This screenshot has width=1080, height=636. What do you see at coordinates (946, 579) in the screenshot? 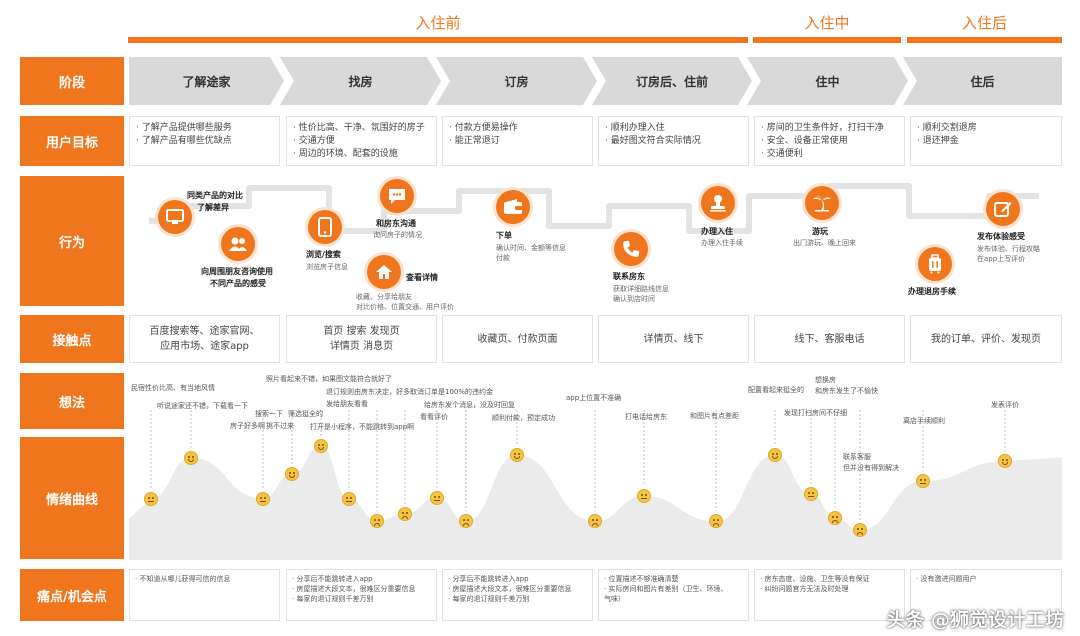
I see `pain-text: · 没有激进问题用户` at bounding box center [946, 579].